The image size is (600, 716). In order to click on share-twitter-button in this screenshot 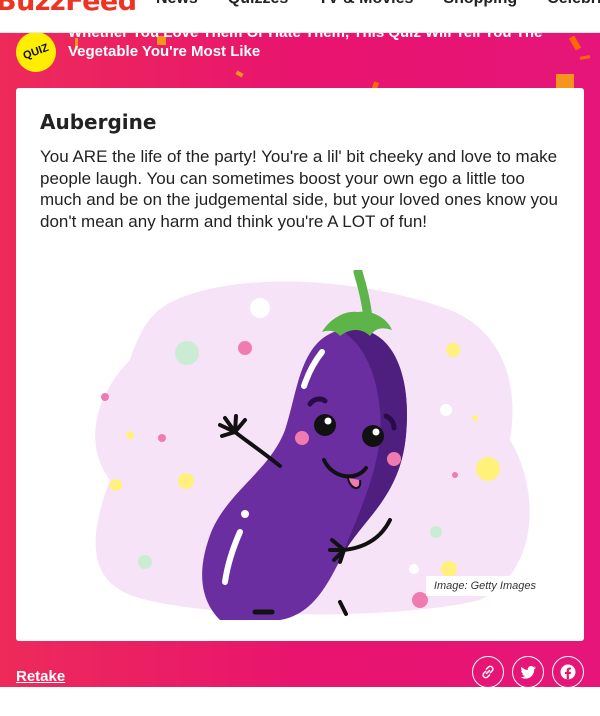, I will do `click(528, 671)`.